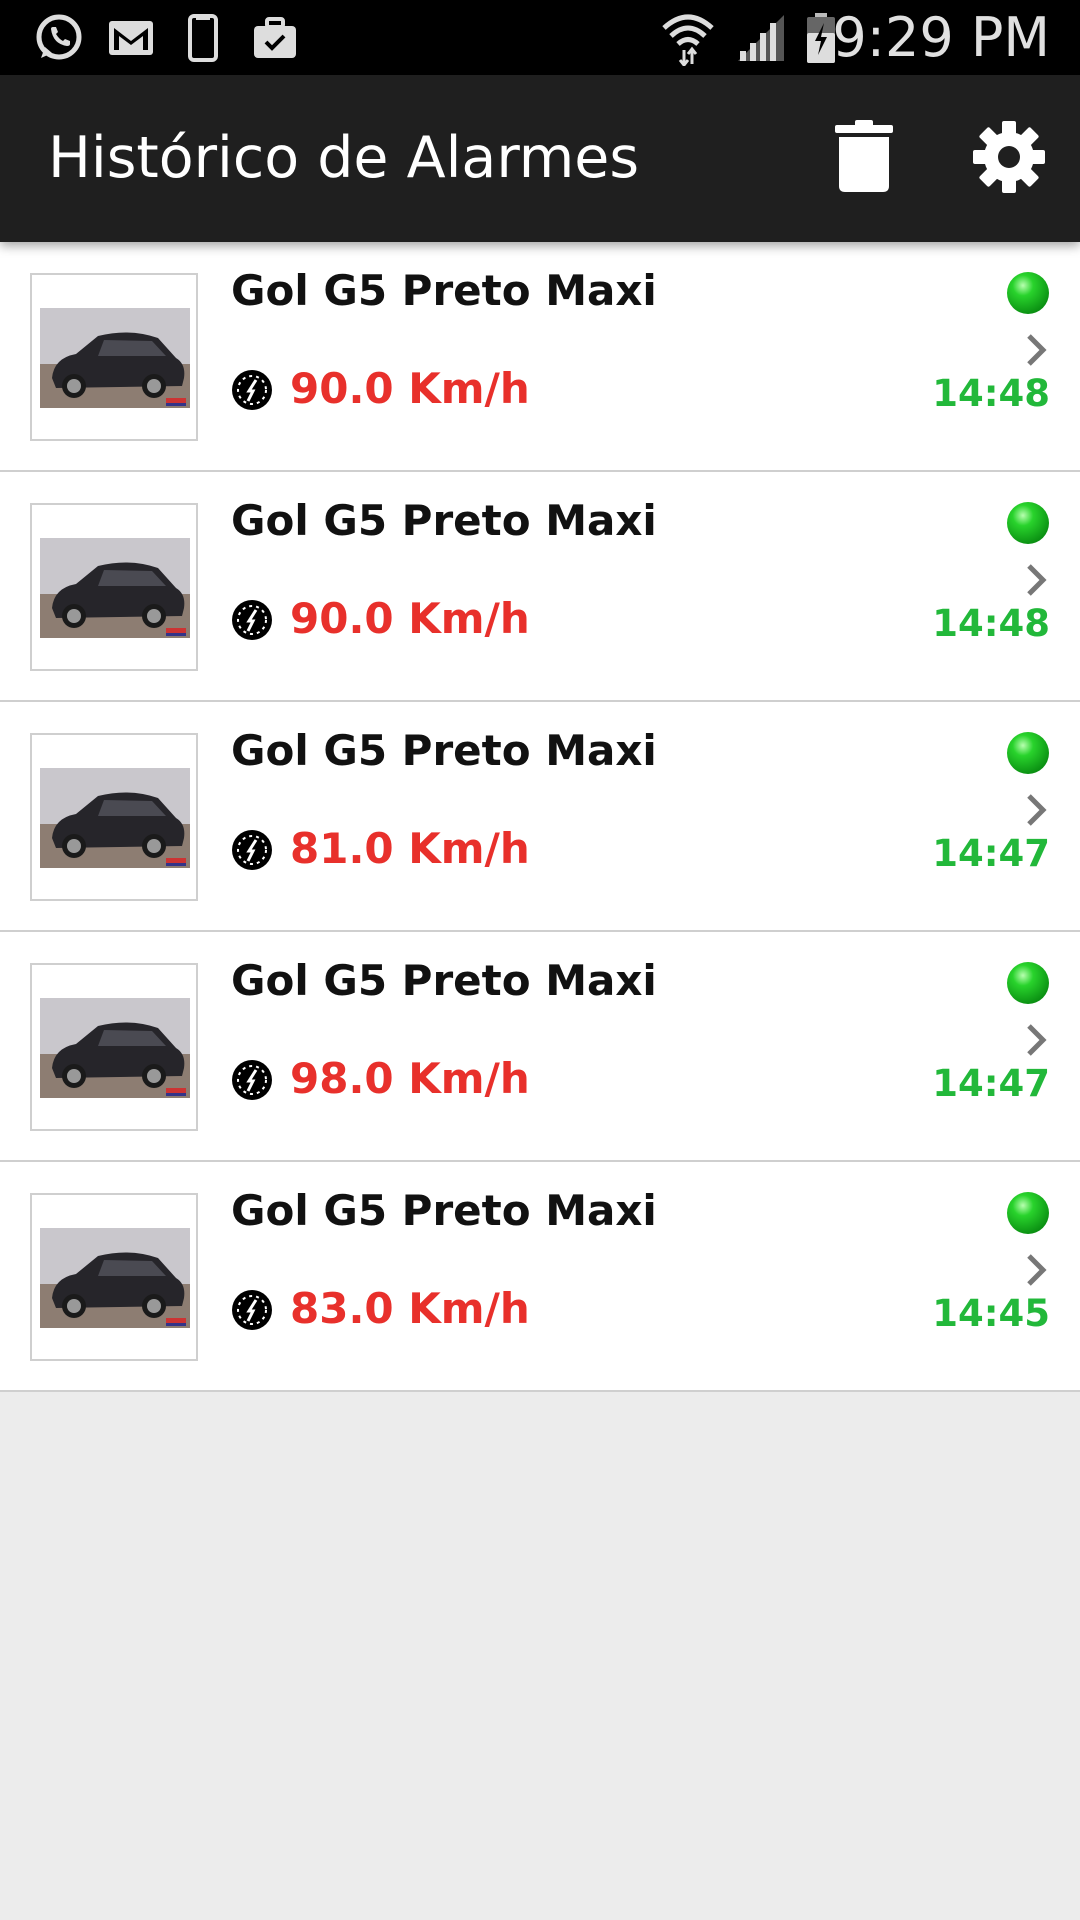 This screenshot has height=1920, width=1080. What do you see at coordinates (131, 37) in the screenshot?
I see `gmail-icon` at bounding box center [131, 37].